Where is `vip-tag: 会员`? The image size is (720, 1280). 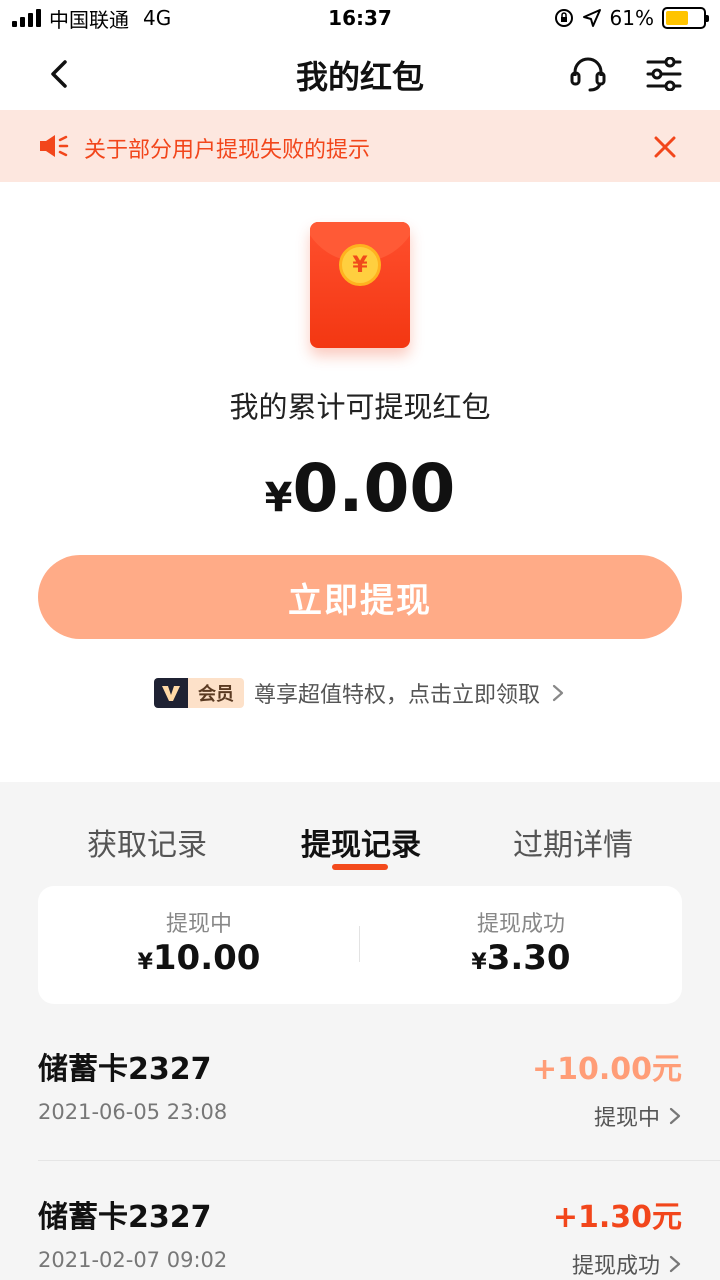 vip-tag: 会员 is located at coordinates (215, 693).